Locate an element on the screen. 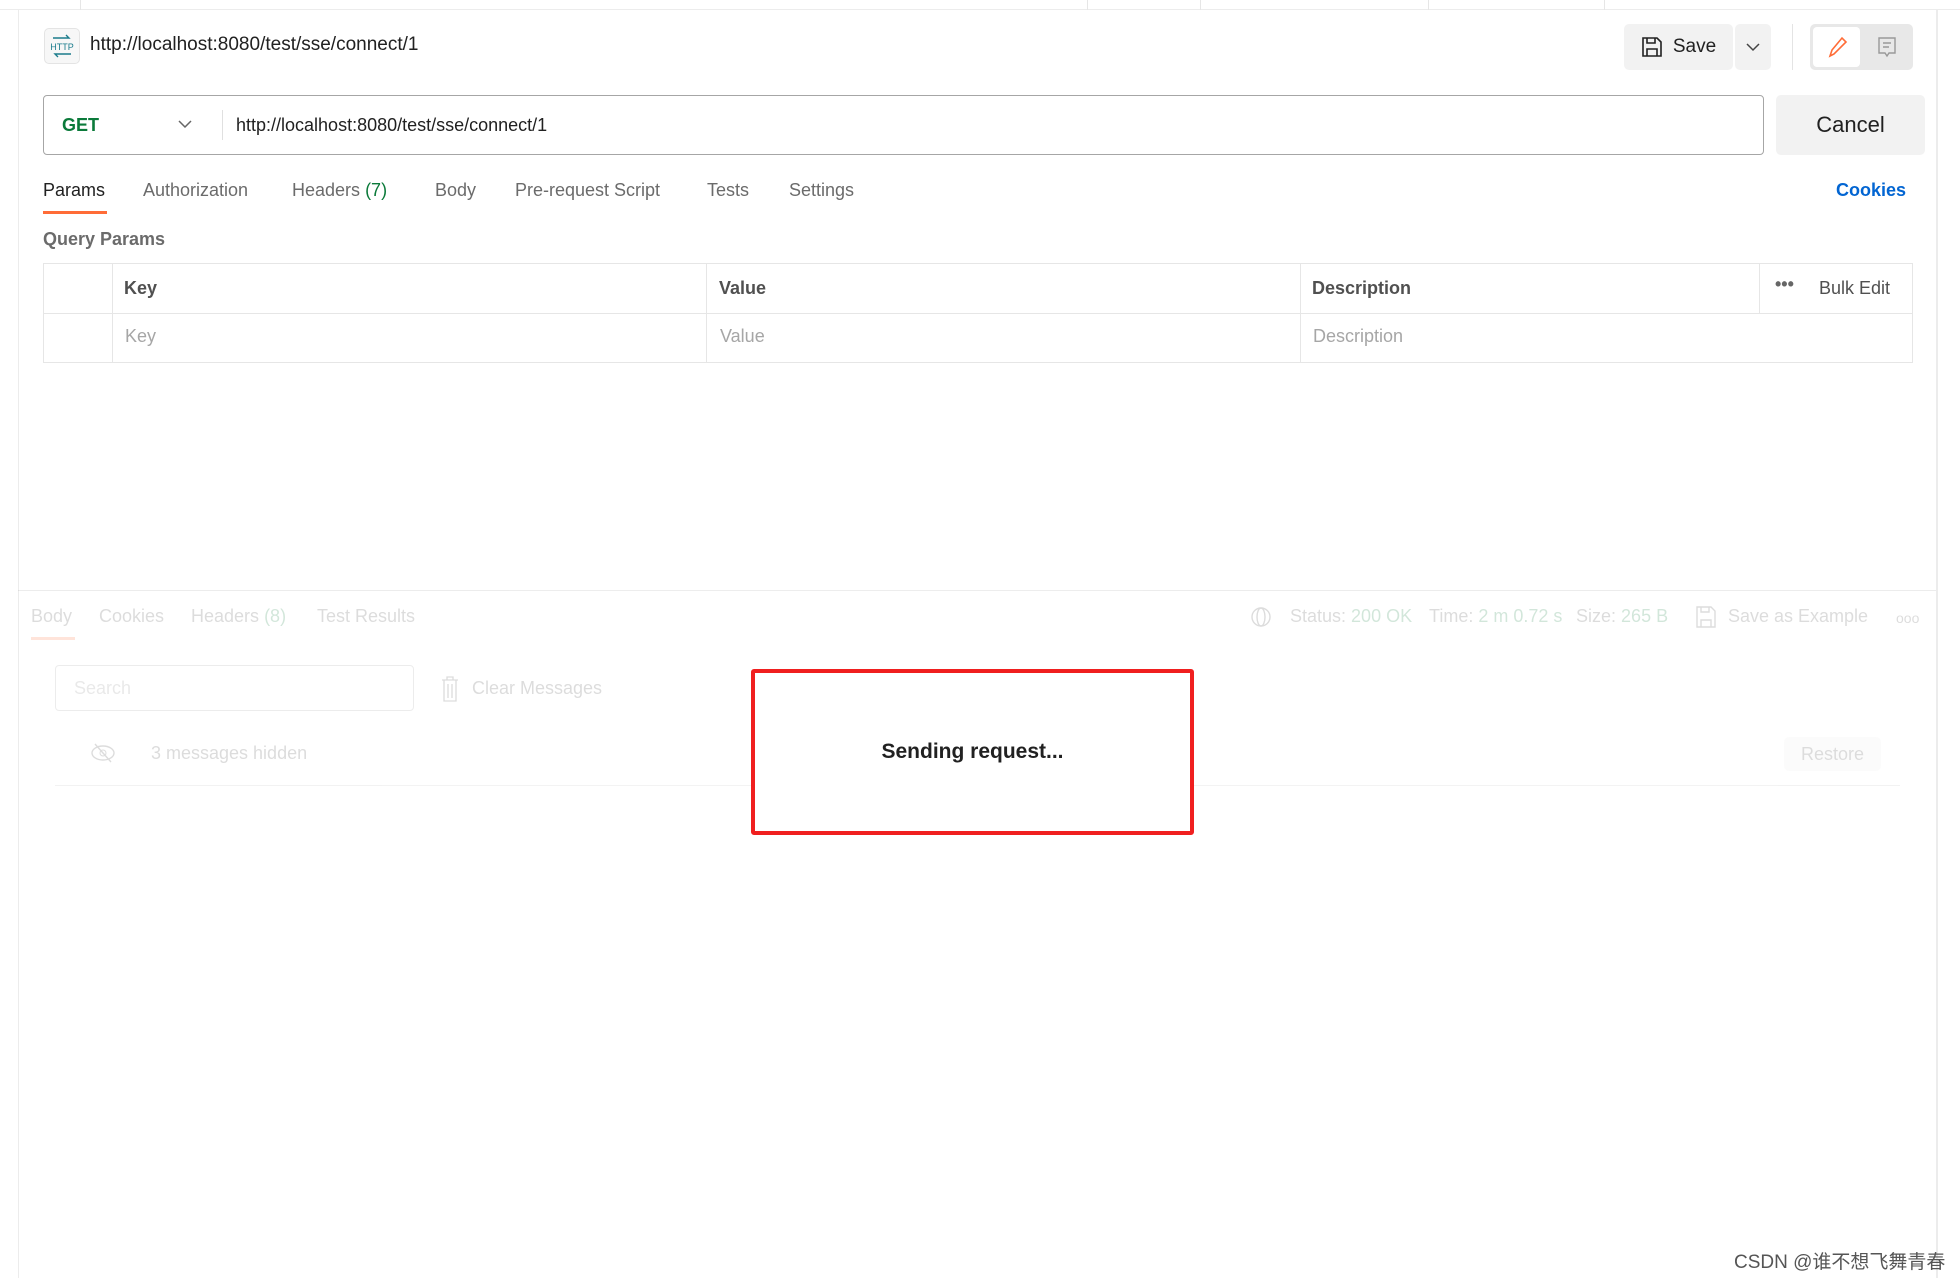  hidden-messages-text: 3 messages hidden is located at coordinates (229, 753).